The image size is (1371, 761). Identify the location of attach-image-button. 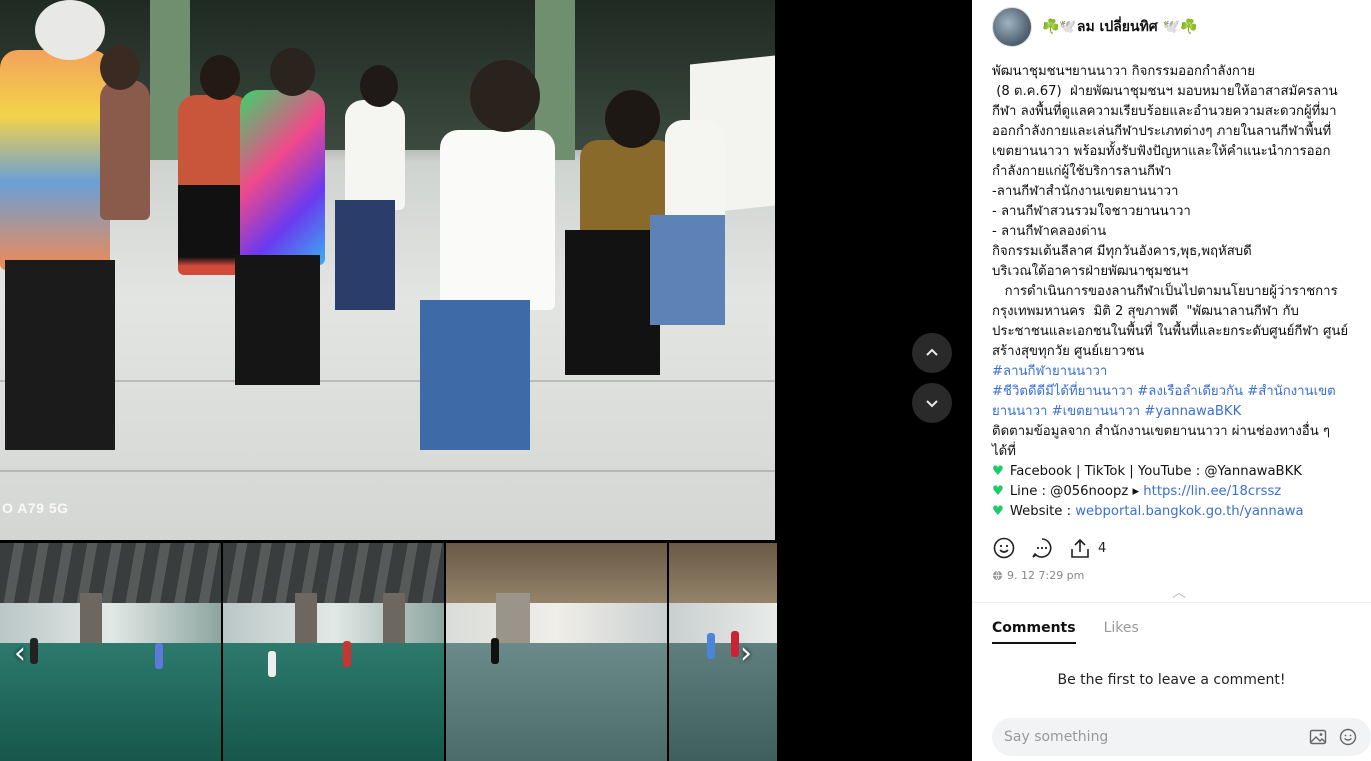
(1318, 737).